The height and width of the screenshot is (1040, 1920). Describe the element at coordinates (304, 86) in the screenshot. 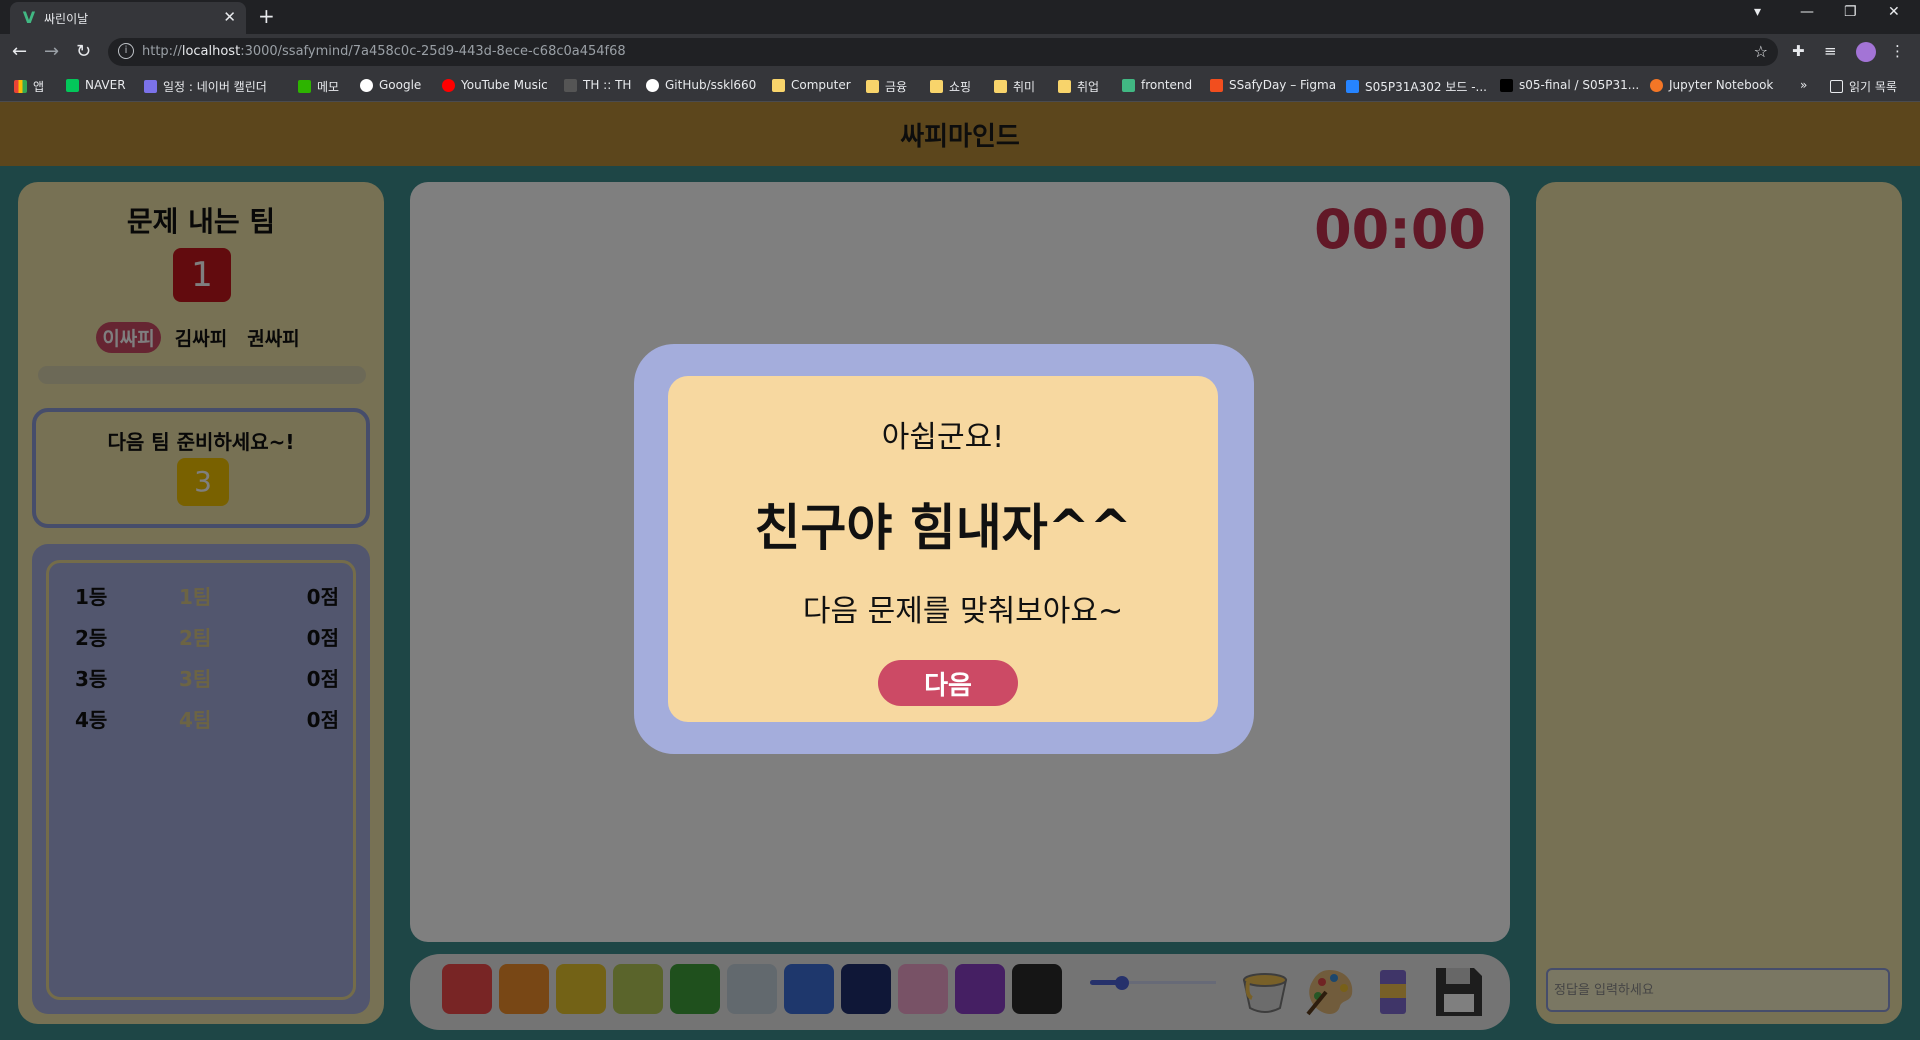

I see `memo-icon` at that location.